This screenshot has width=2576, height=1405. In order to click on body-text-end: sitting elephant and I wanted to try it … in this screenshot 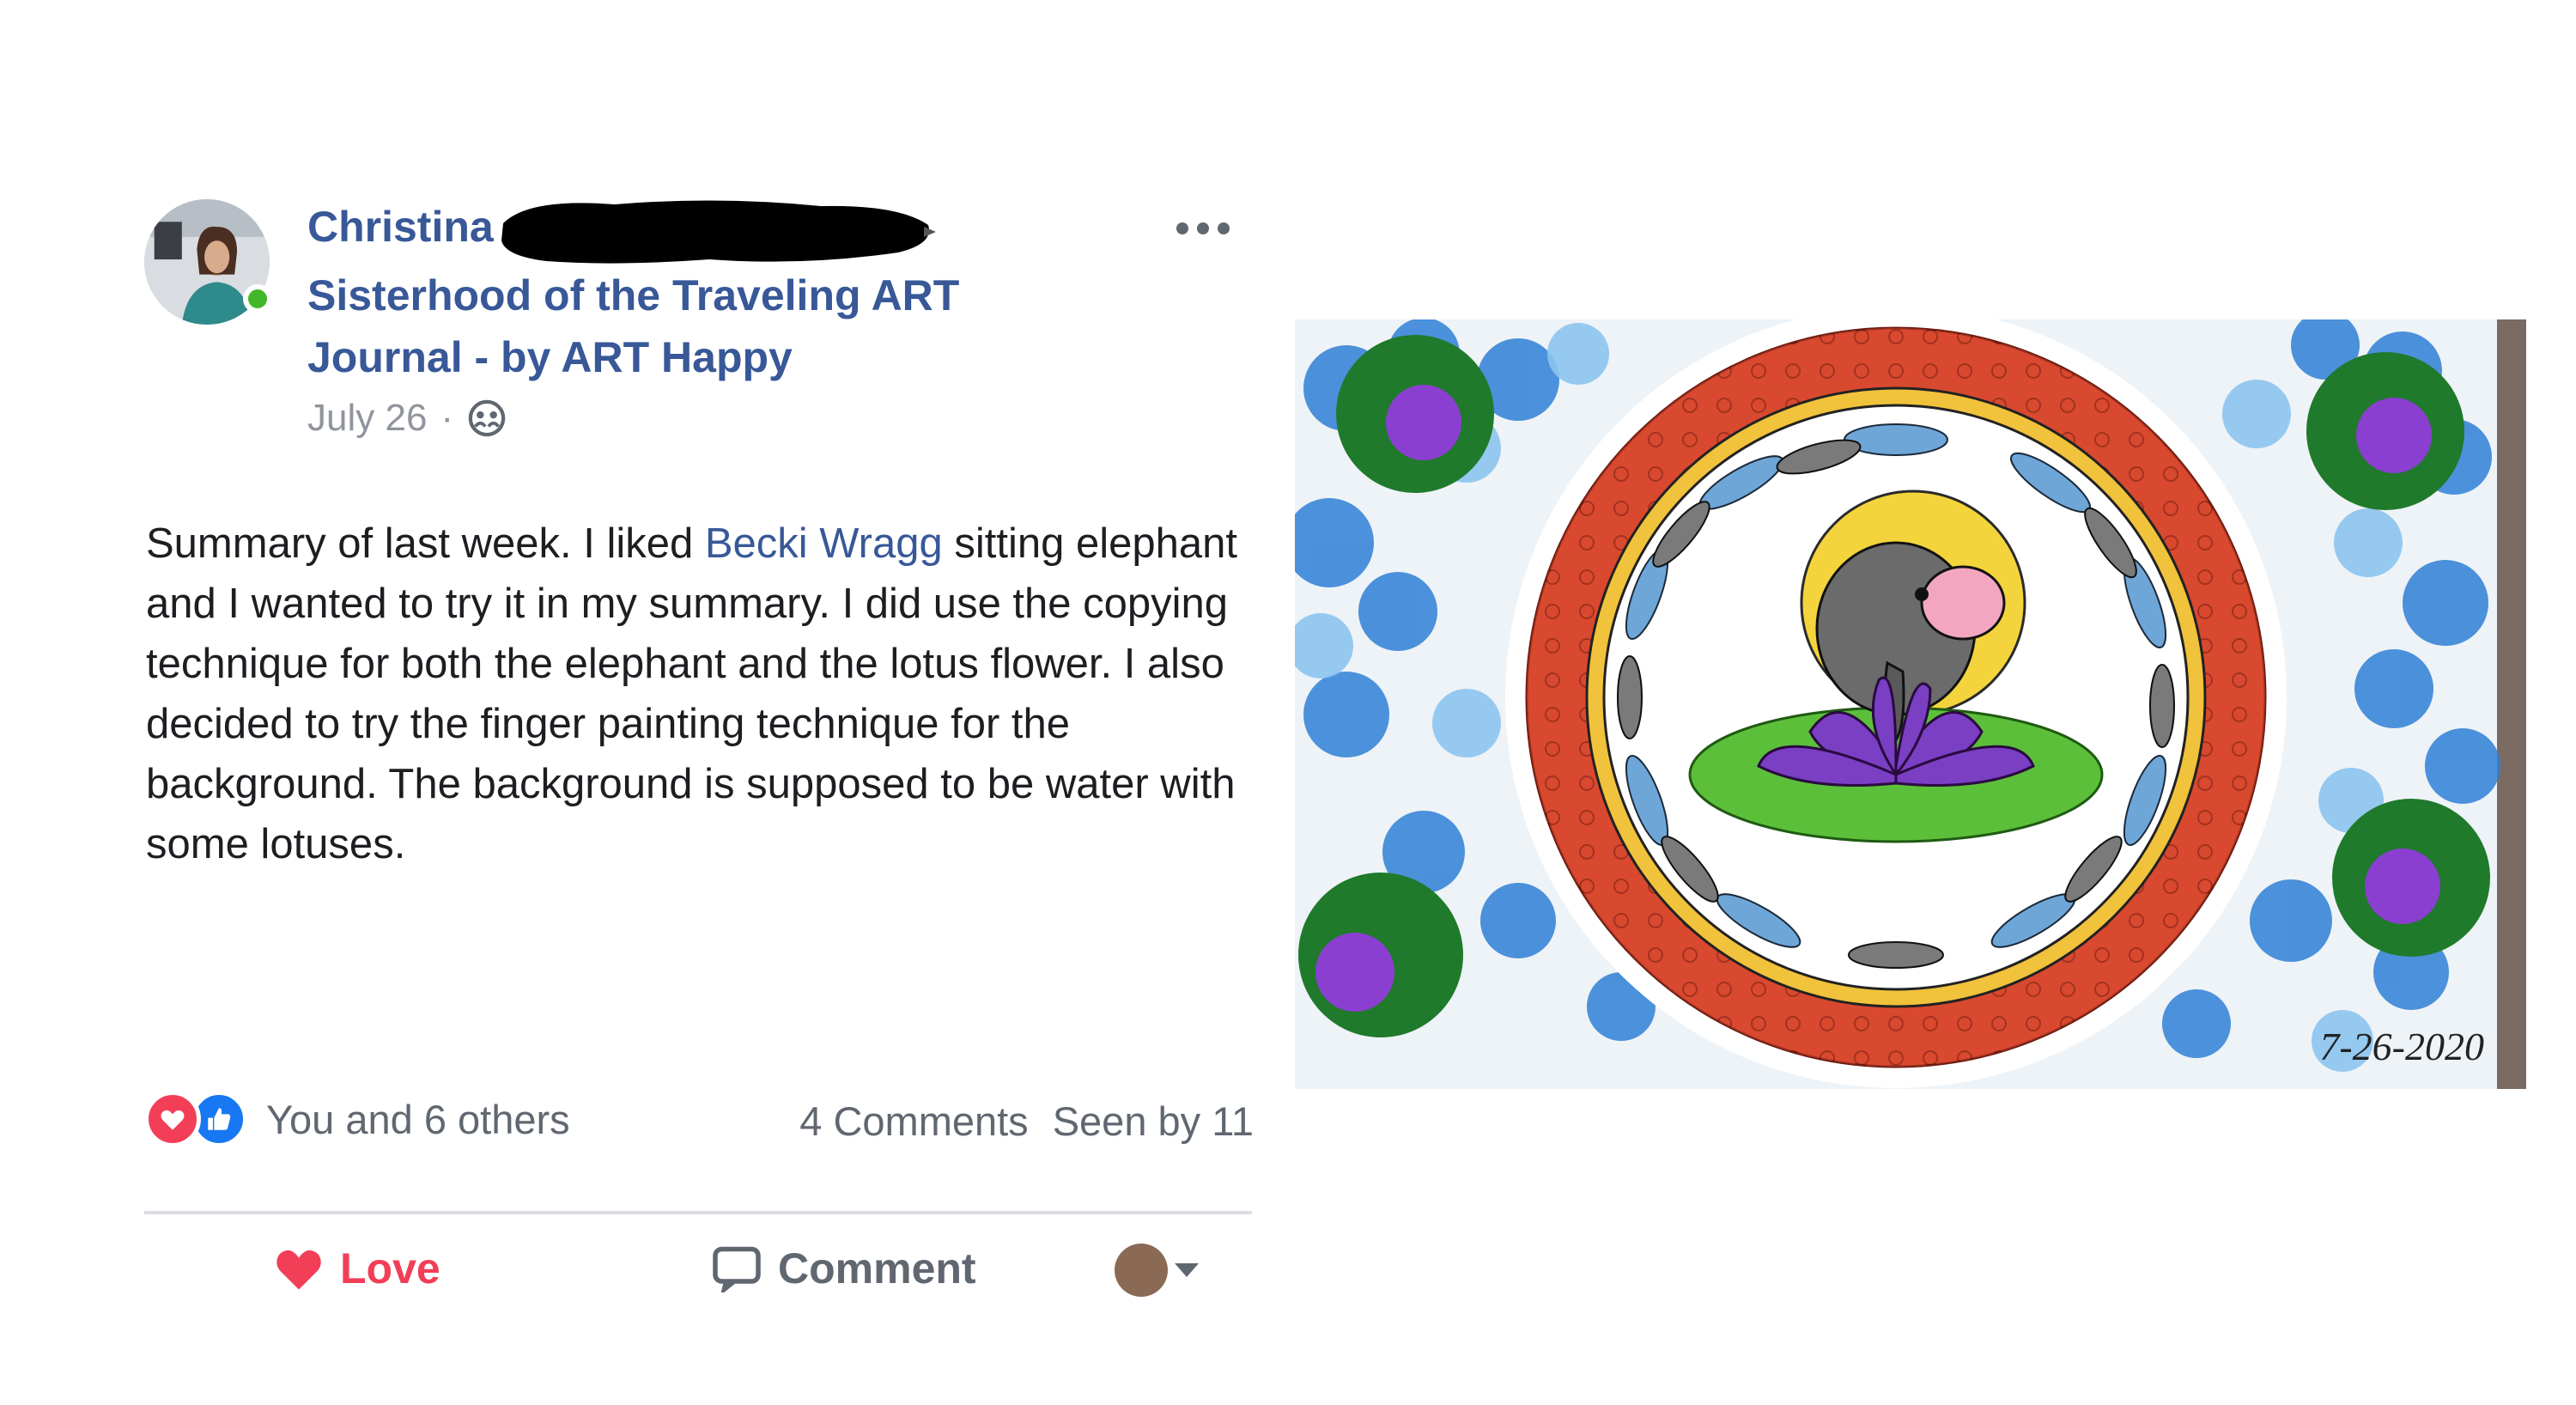, I will do `click(691, 693)`.